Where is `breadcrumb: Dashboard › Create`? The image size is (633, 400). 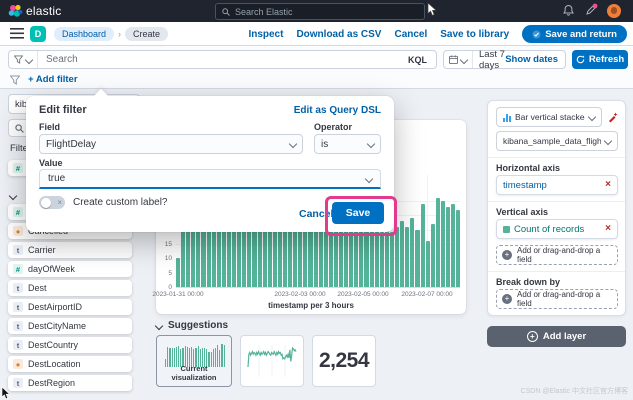 breadcrumb: Dashboard › Create is located at coordinates (111, 34).